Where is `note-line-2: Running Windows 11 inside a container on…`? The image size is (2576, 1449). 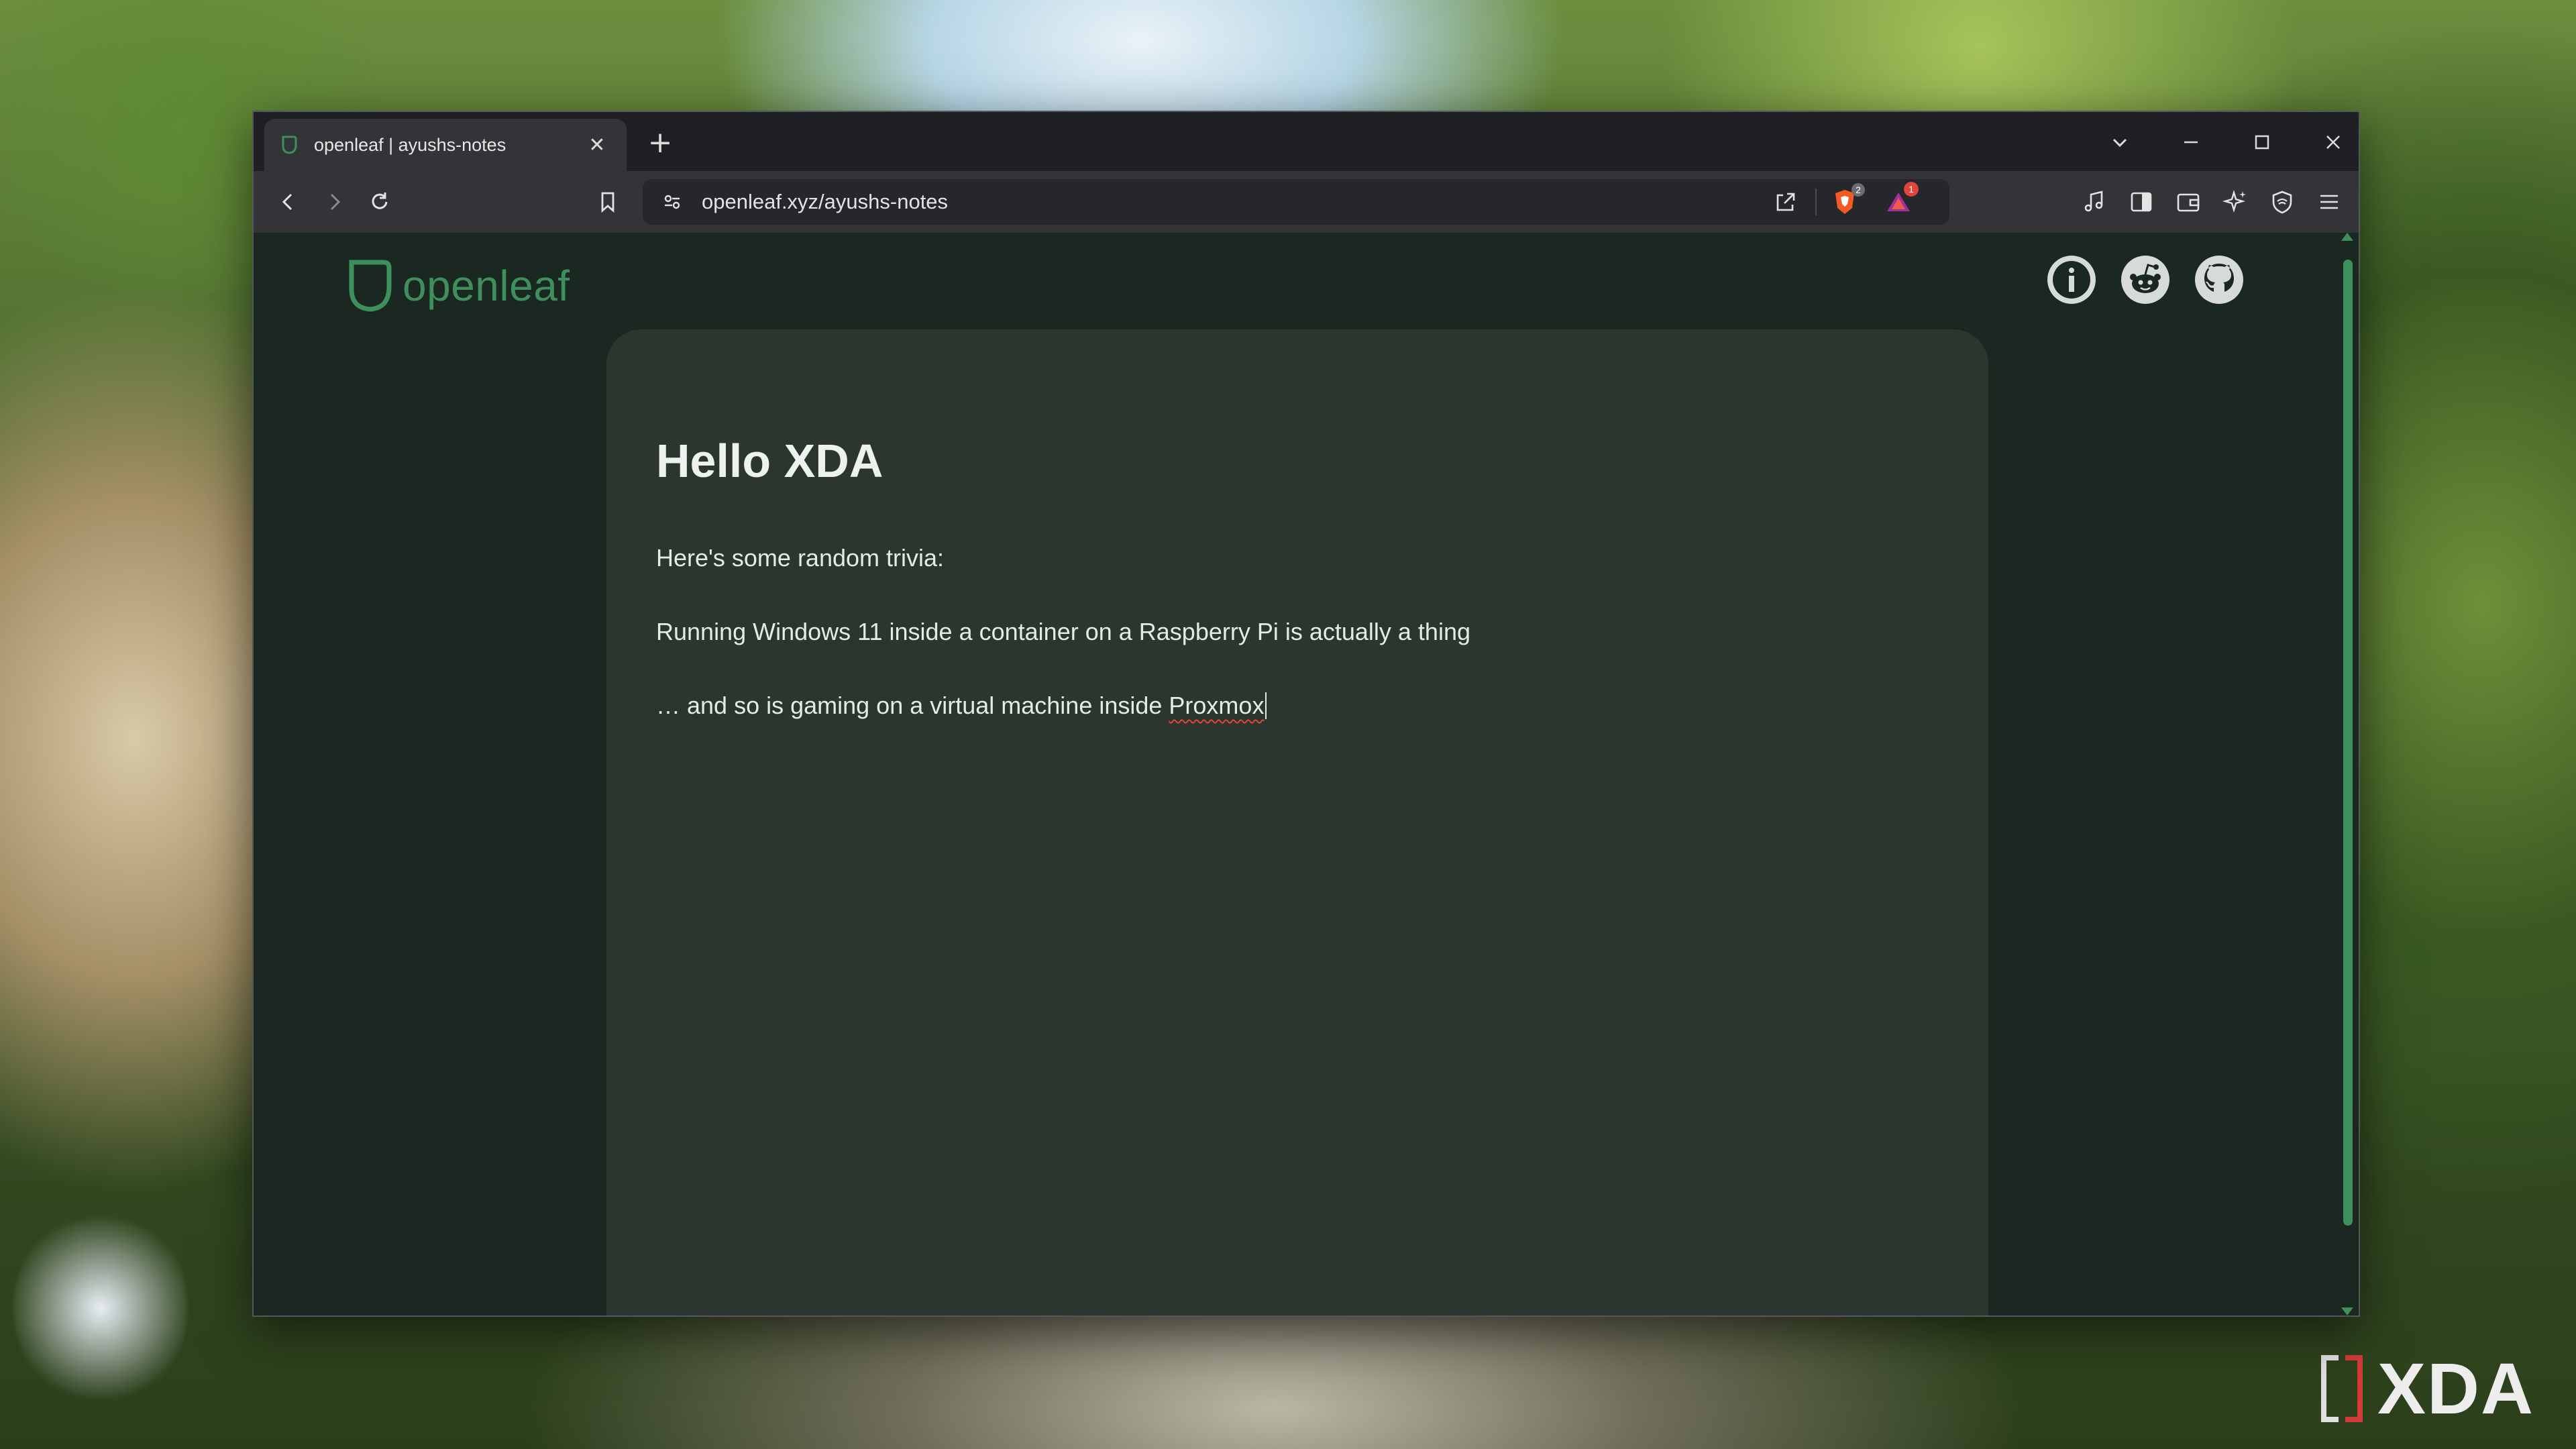 note-line-2: Running Windows 11 inside a container on… is located at coordinates (1063, 632).